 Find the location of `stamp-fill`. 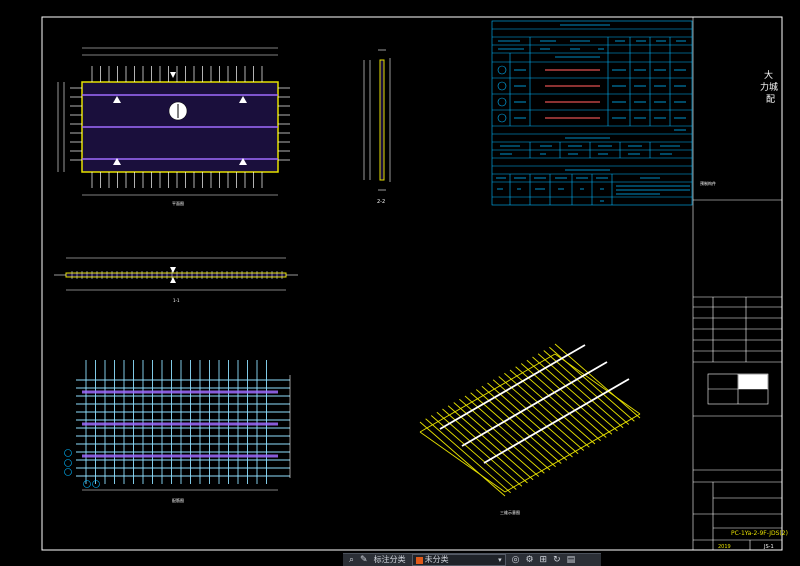

stamp-fill is located at coordinates (753, 381).